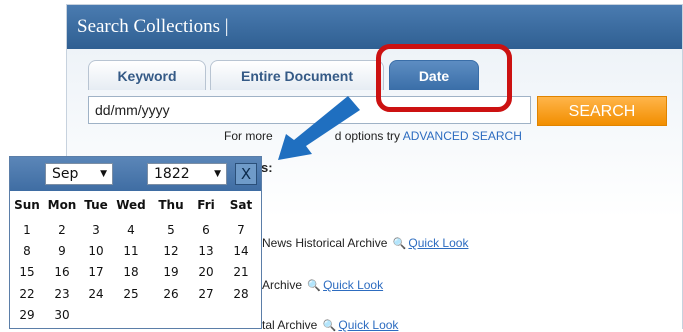 This screenshot has width=683, height=332. I want to click on month-select: Sep ▼, so click(79, 174).